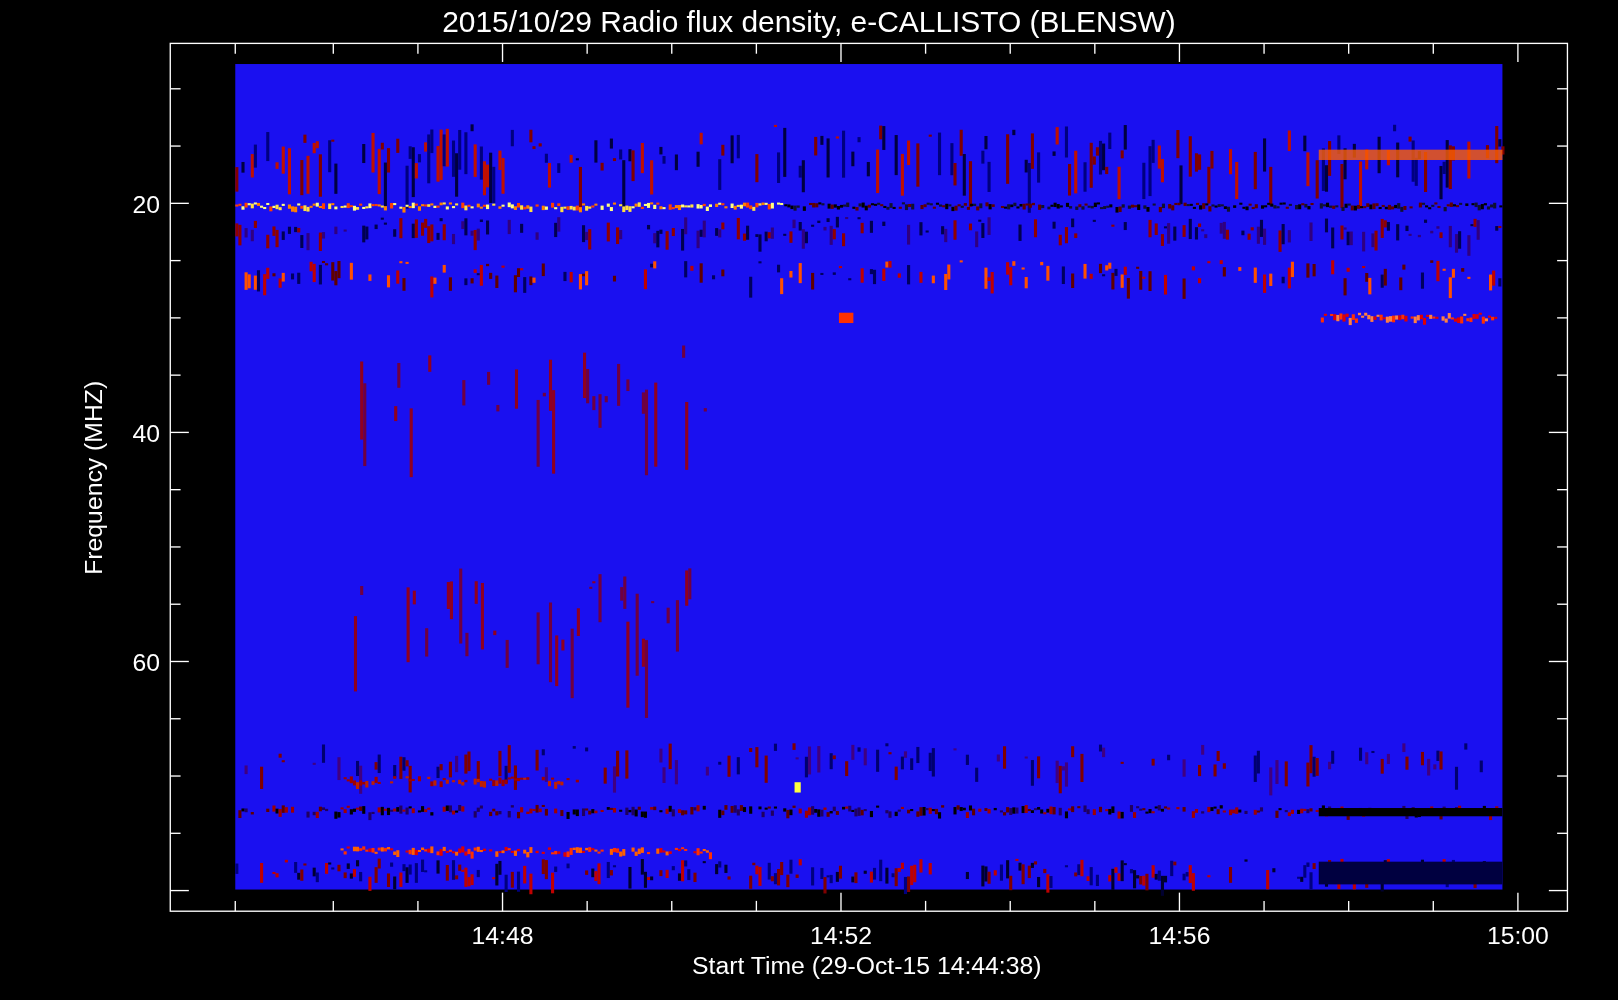  Describe the element at coordinates (94, 477) in the screenshot. I see `y-axis-label: Frequency (MHZ)` at that location.